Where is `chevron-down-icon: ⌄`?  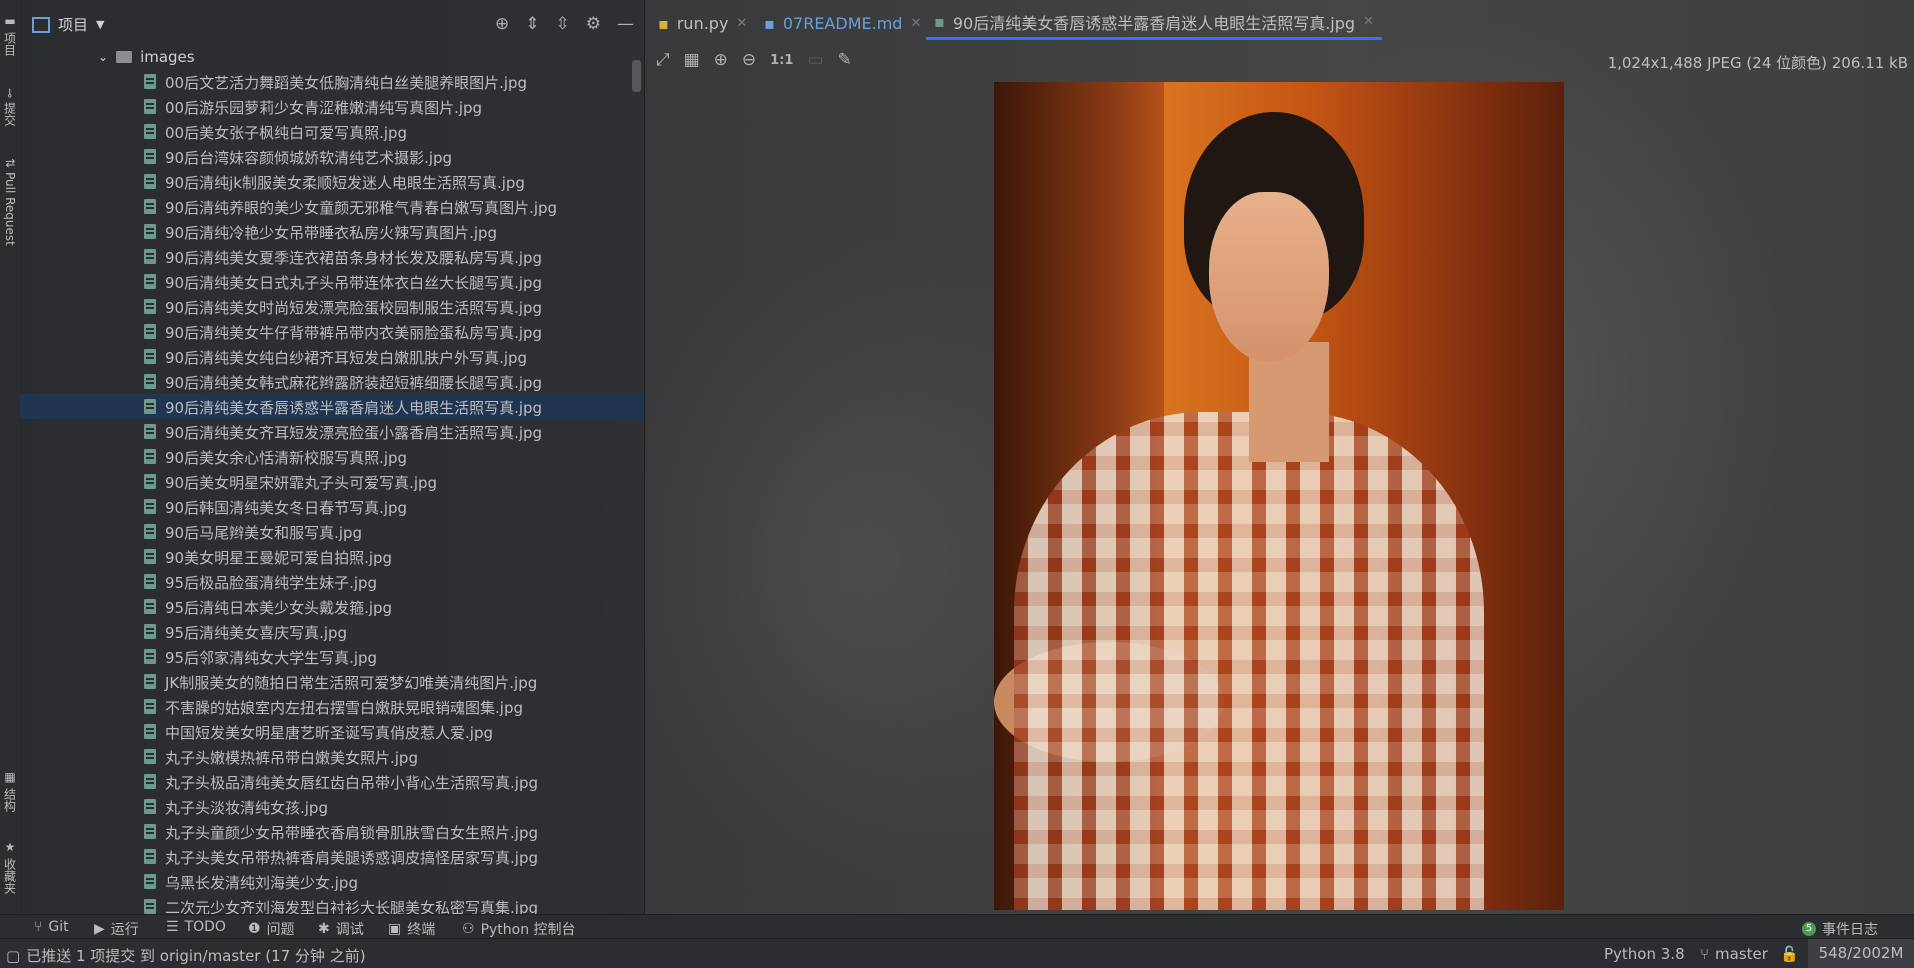
chevron-down-icon: ⌄ is located at coordinates (103, 57).